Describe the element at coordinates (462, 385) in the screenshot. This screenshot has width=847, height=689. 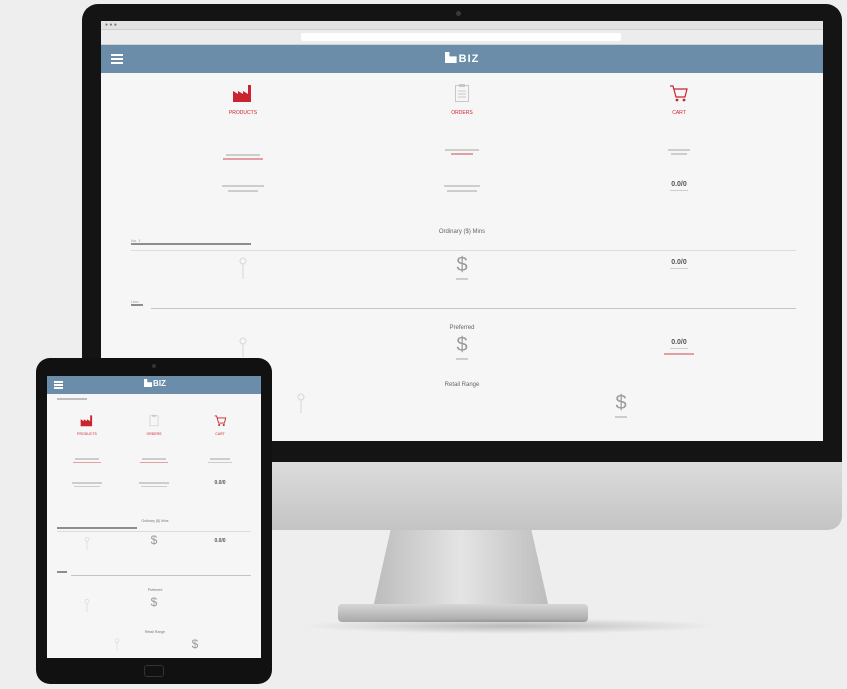
I see `section-title-retail: Retail Range` at that location.